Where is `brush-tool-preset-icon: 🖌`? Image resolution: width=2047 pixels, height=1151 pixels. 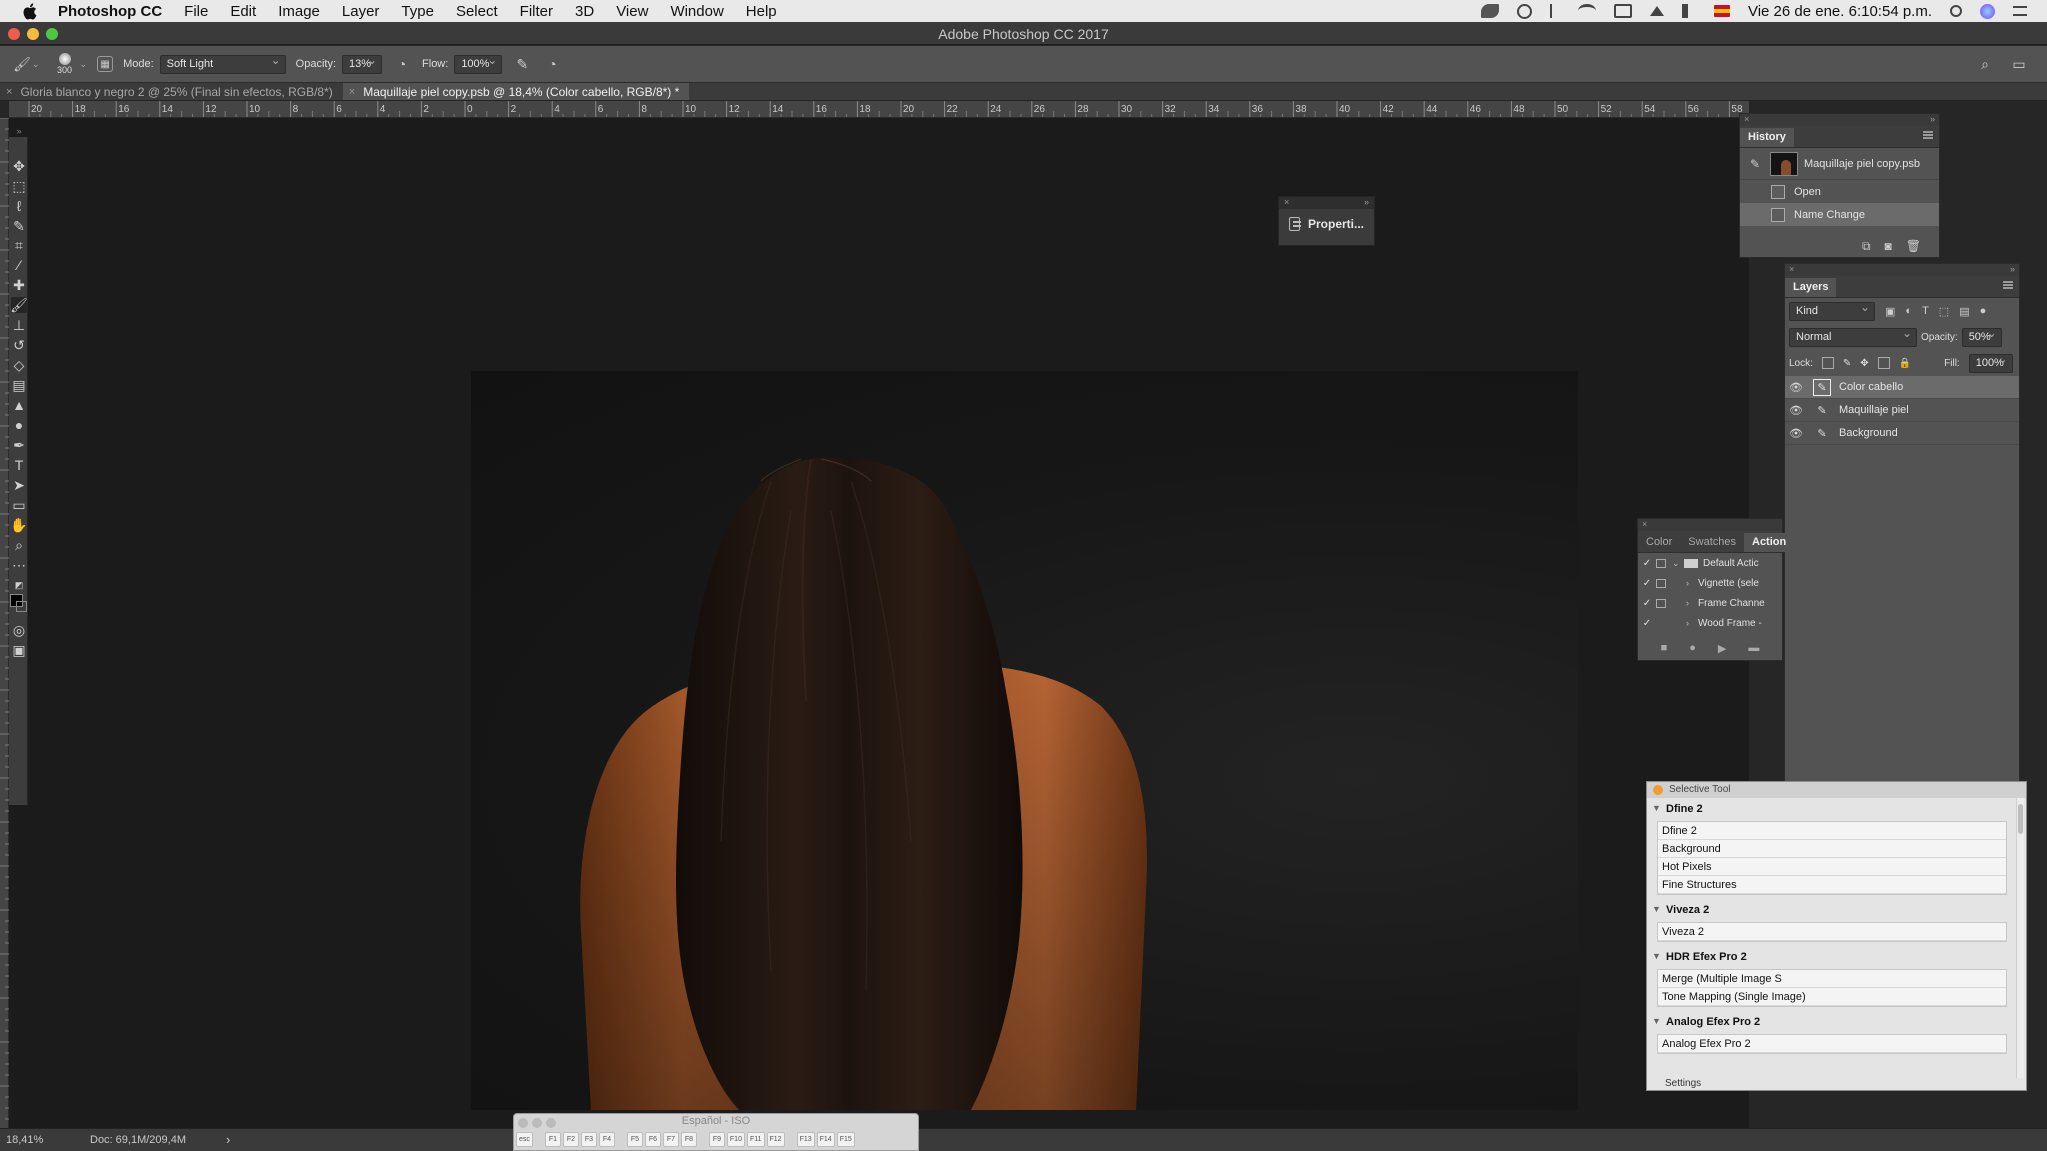
brush-tool-preset-icon: 🖌 is located at coordinates (22, 64).